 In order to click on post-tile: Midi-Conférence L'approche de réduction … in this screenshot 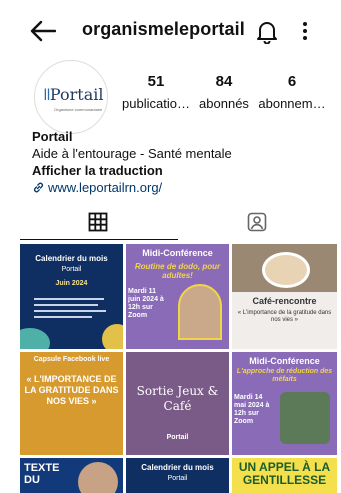, I will do `click(284, 403)`.